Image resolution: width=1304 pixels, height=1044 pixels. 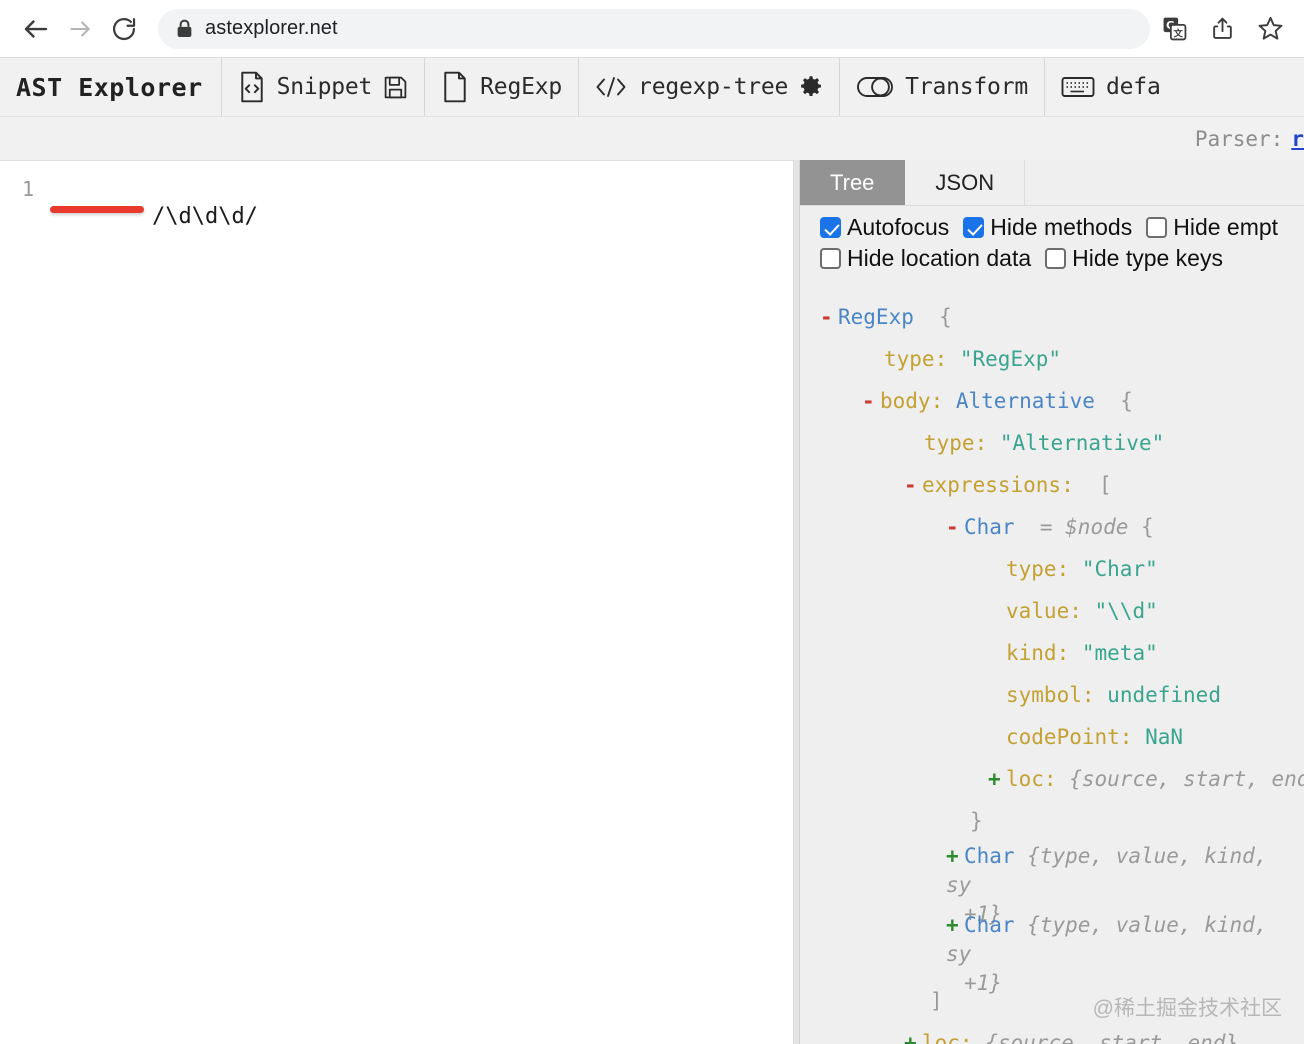 What do you see at coordinates (796, 602) in the screenshot?
I see `pane-splitter` at bounding box center [796, 602].